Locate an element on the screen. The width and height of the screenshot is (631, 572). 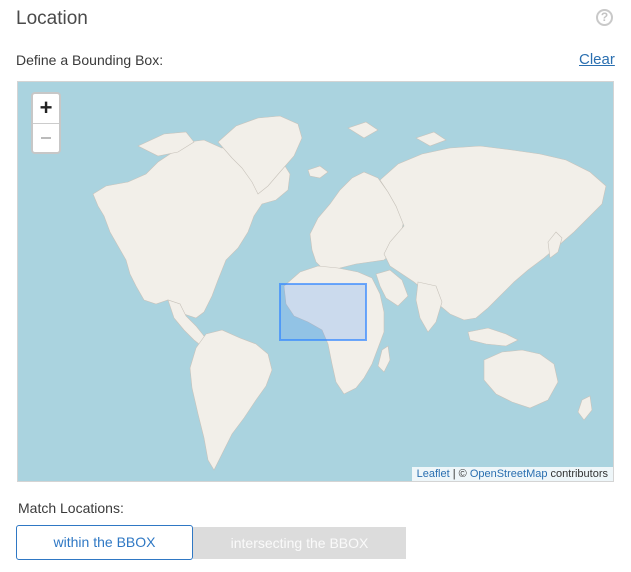
within-bbox-button: within the BBOX is located at coordinates (104, 542).